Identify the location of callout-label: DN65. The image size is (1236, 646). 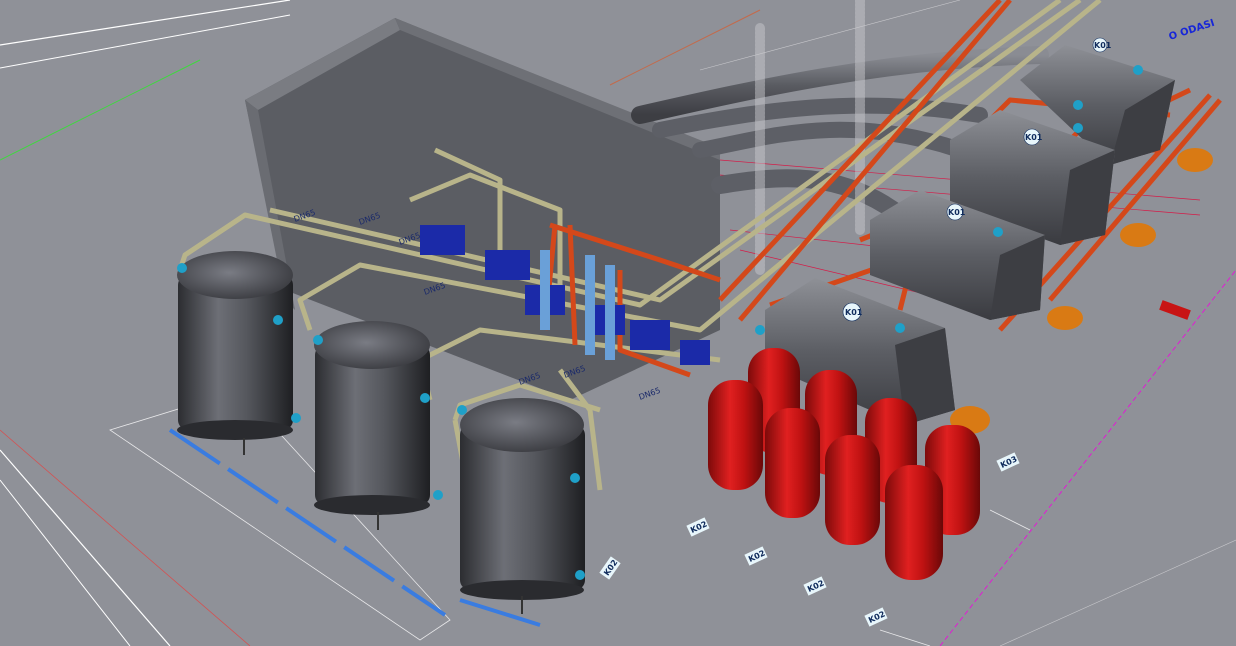
(650, 394).